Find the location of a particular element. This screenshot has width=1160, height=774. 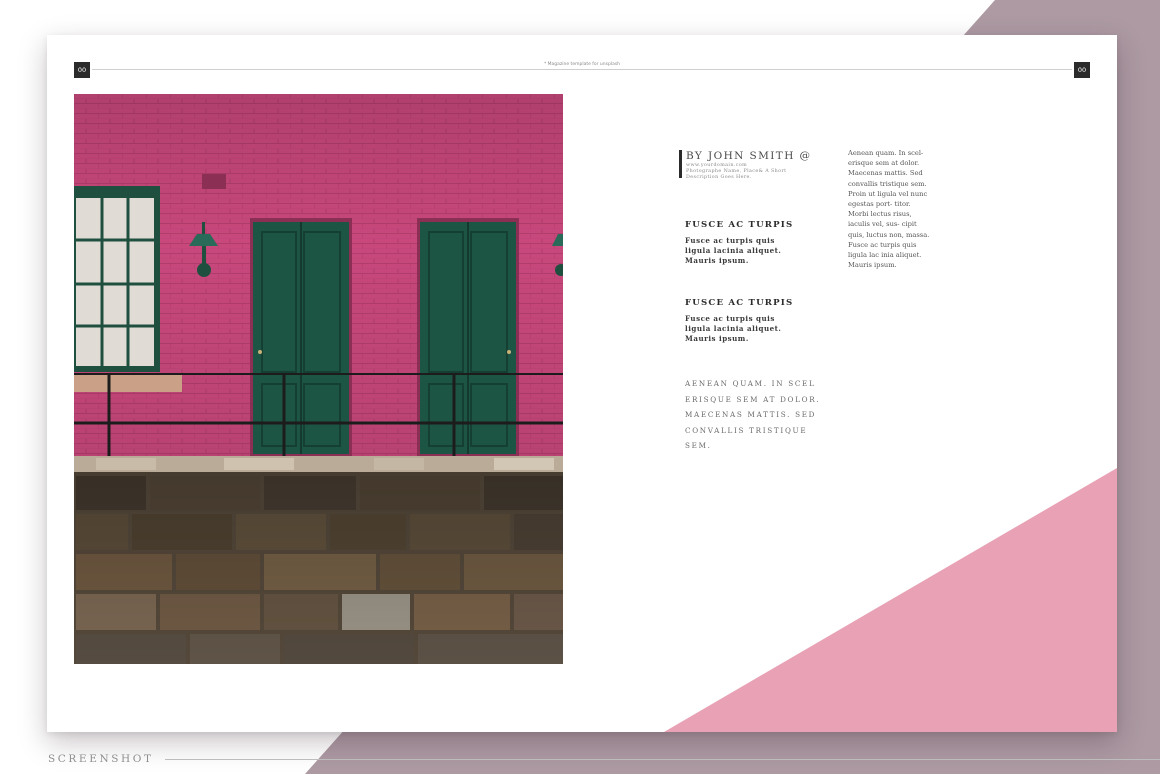

section-heading-2: FUSCE AC TURPIS is located at coordinates (739, 303).